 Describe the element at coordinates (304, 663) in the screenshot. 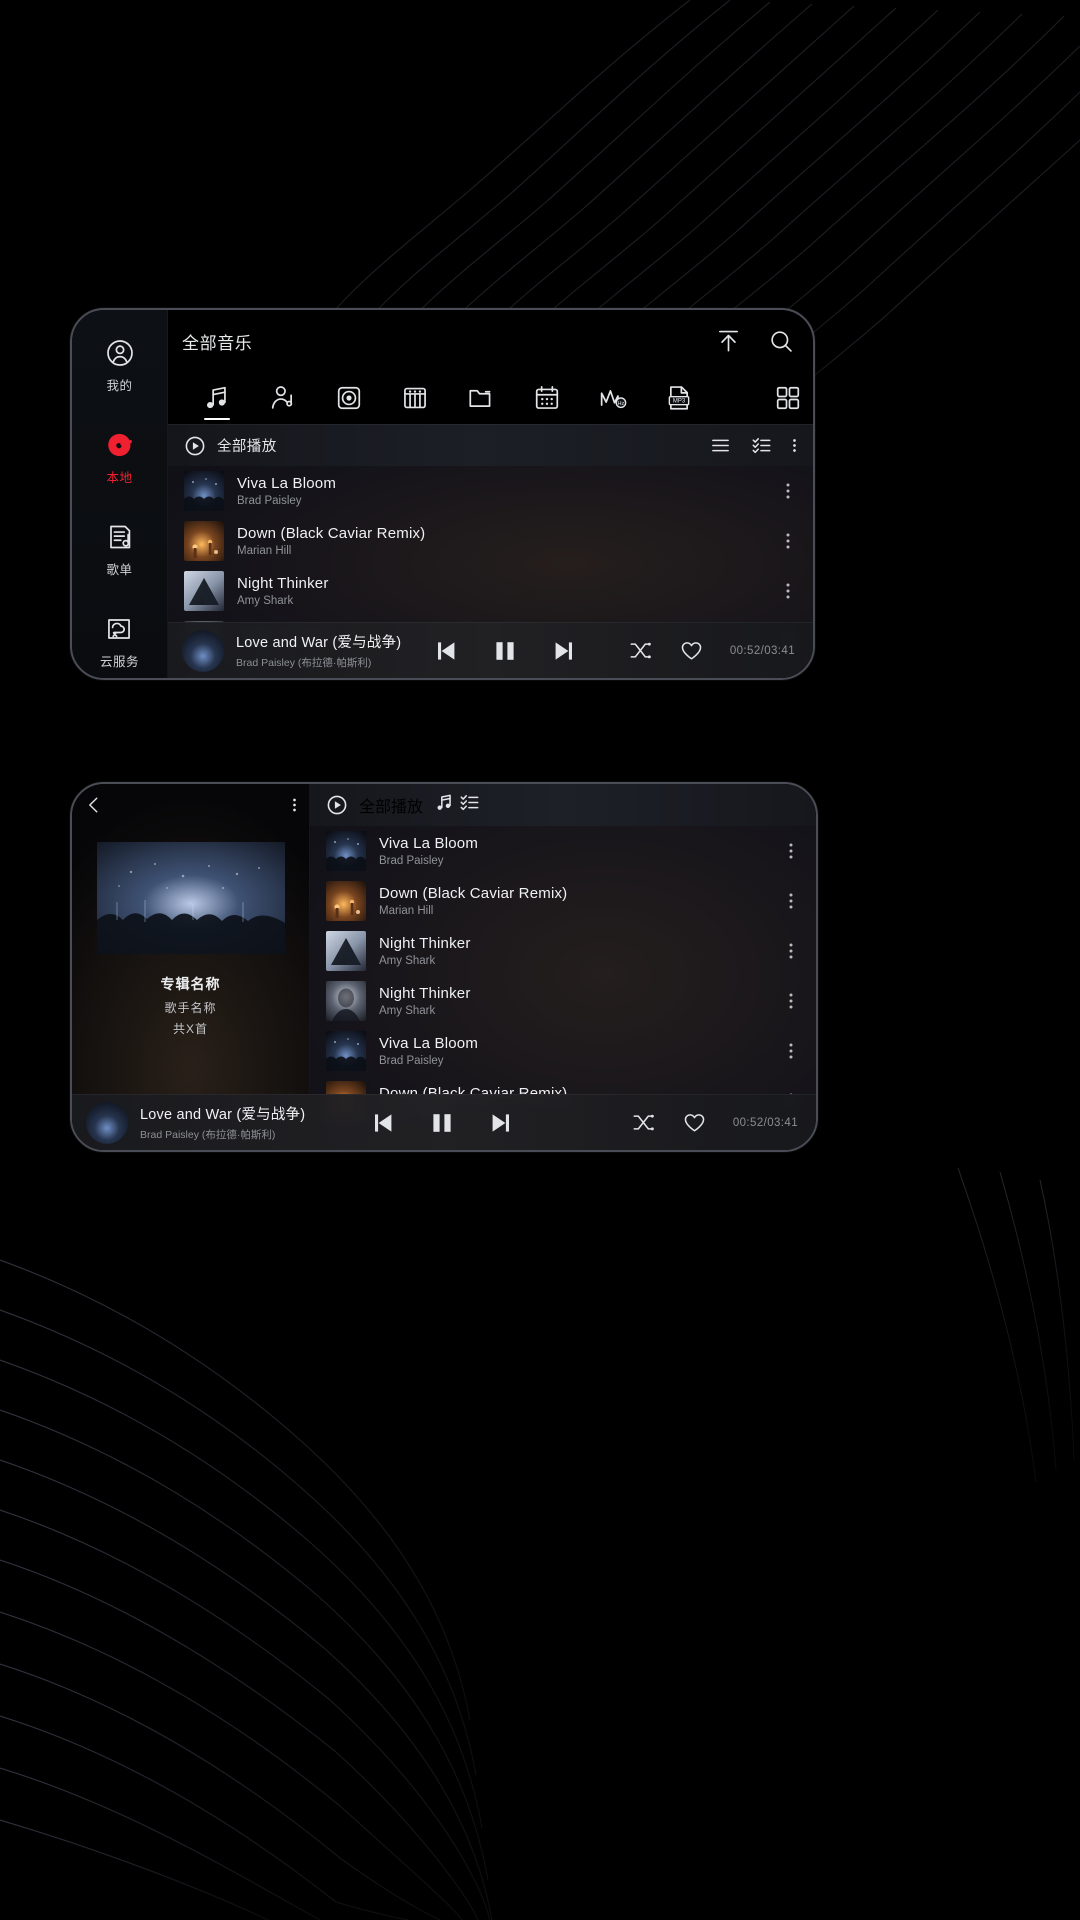

I see `now-playing-artist: Brad Paisley (布拉德·帕斯利)` at that location.